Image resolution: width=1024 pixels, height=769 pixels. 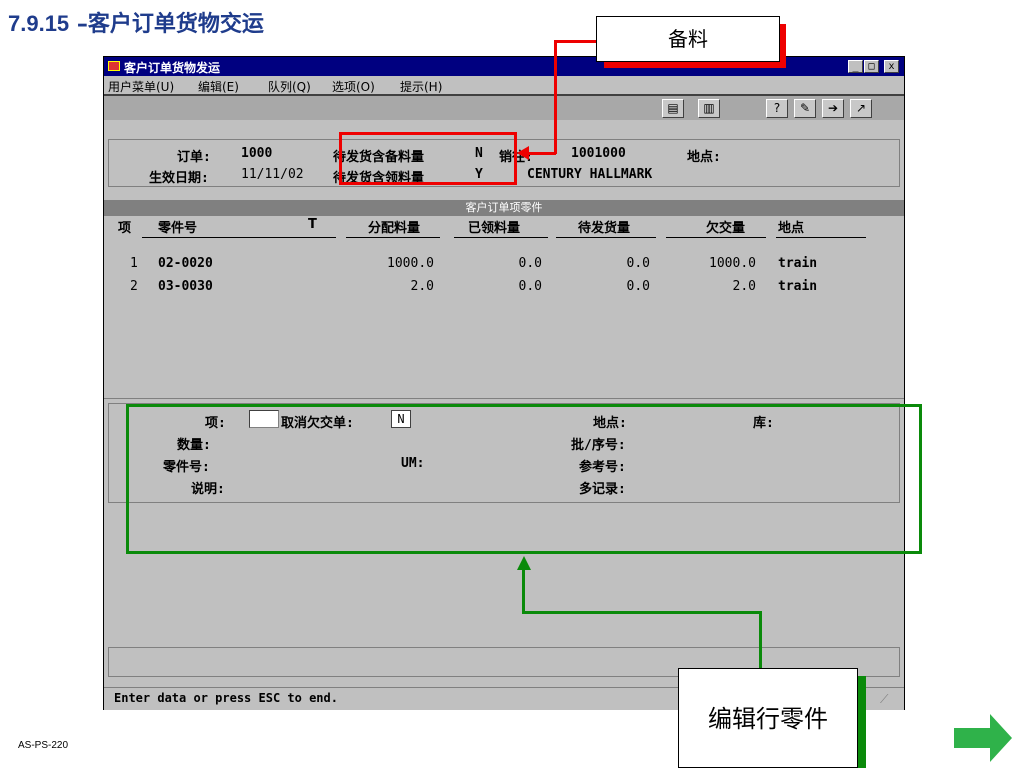 I want to click on picked-value: N, so click(x=479, y=153).